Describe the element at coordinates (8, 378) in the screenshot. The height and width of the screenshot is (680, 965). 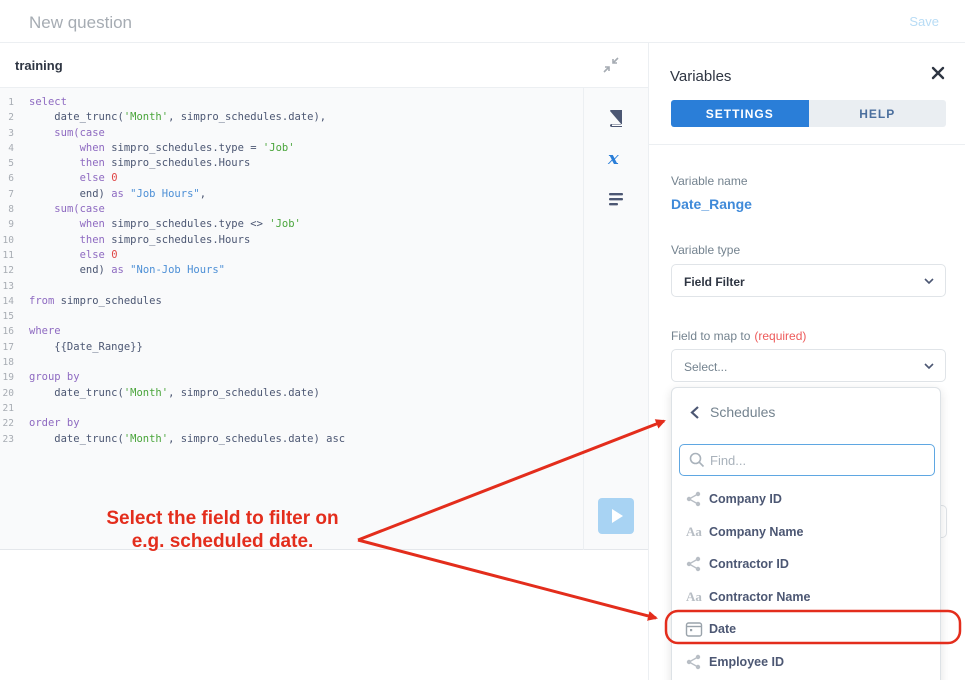
I see `line-number: 19` at that location.